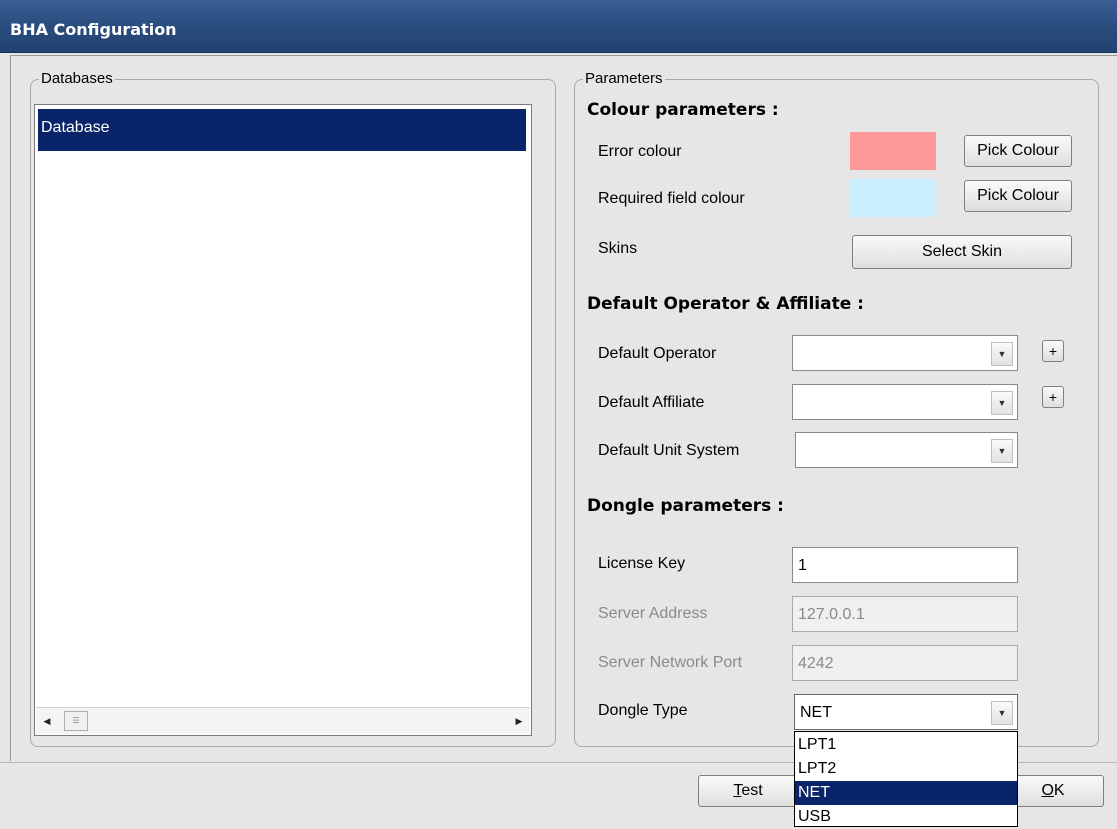  I want to click on default-operator-label: Default Operator, so click(657, 353).